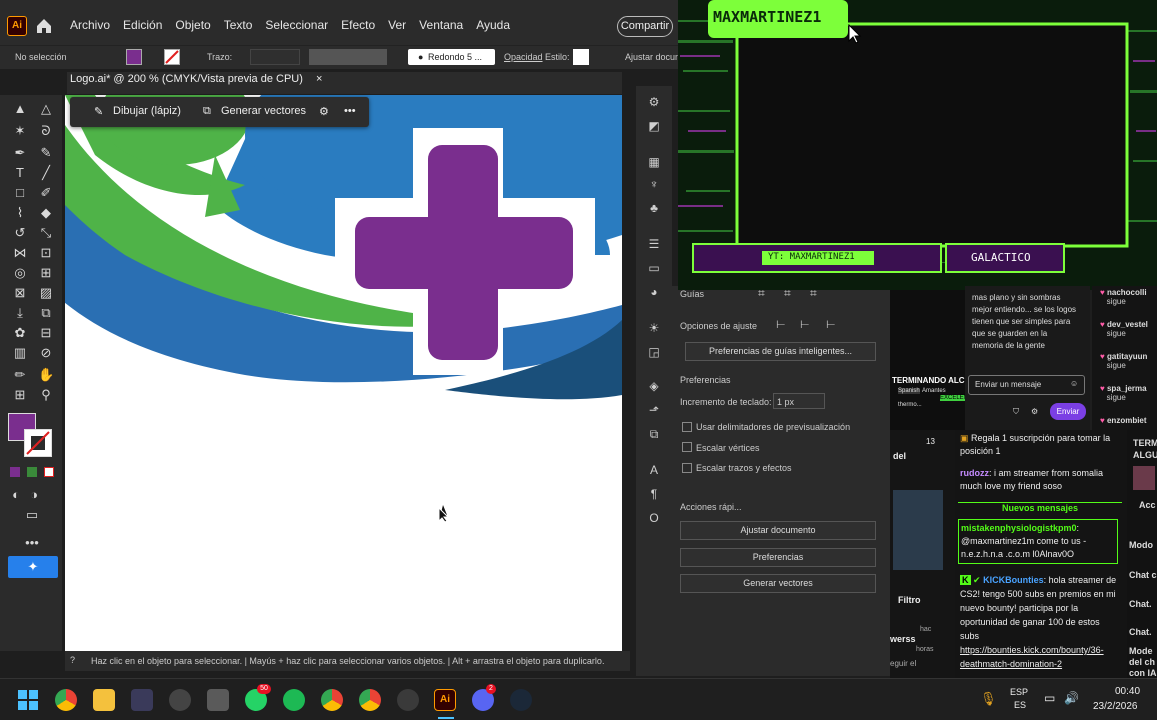 The width and height of the screenshot is (1157, 720). I want to click on type-tool-icon: T, so click(20, 173).